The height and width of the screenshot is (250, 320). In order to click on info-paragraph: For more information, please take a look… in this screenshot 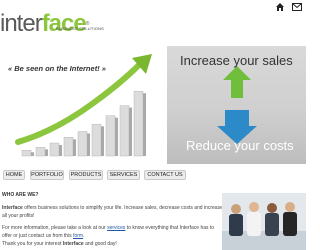, I will do `click(108, 232)`.